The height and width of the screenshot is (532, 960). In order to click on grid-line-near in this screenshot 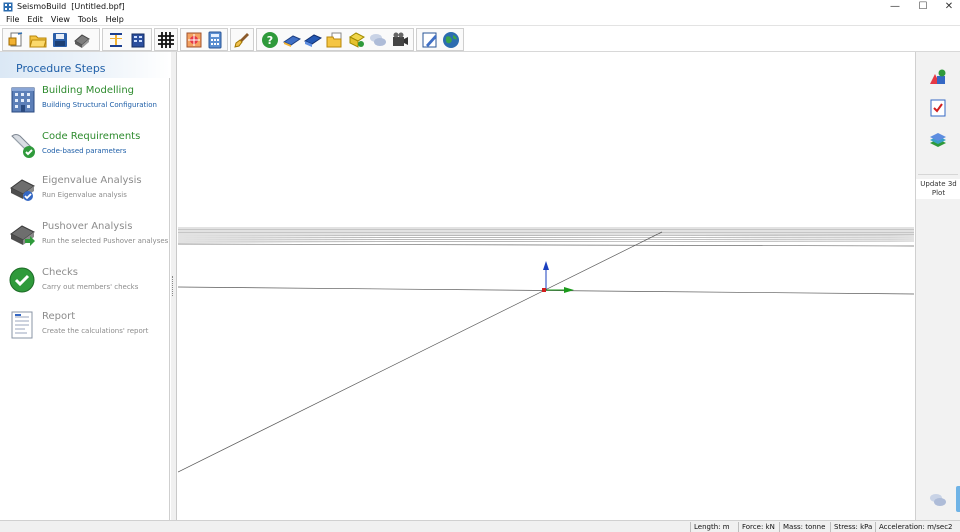, I will do `click(546, 245)`.